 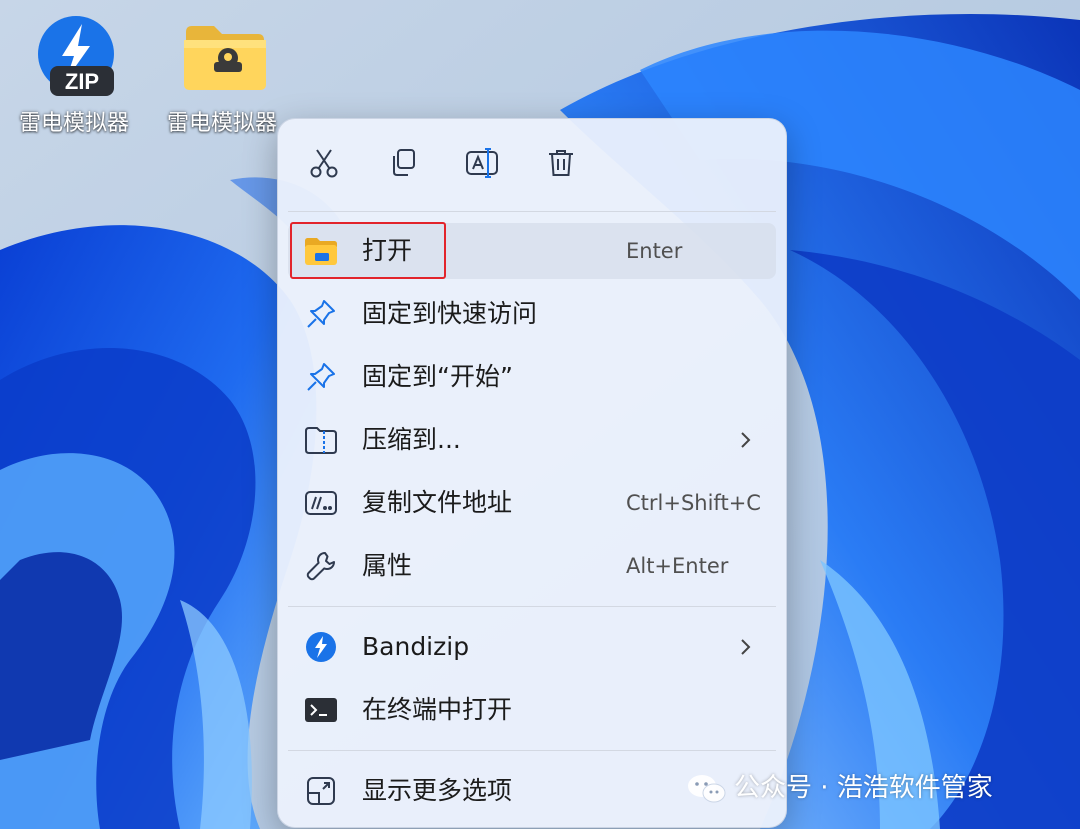 What do you see at coordinates (437, 709) in the screenshot?
I see `menu-item-label: 在终端中打开` at bounding box center [437, 709].